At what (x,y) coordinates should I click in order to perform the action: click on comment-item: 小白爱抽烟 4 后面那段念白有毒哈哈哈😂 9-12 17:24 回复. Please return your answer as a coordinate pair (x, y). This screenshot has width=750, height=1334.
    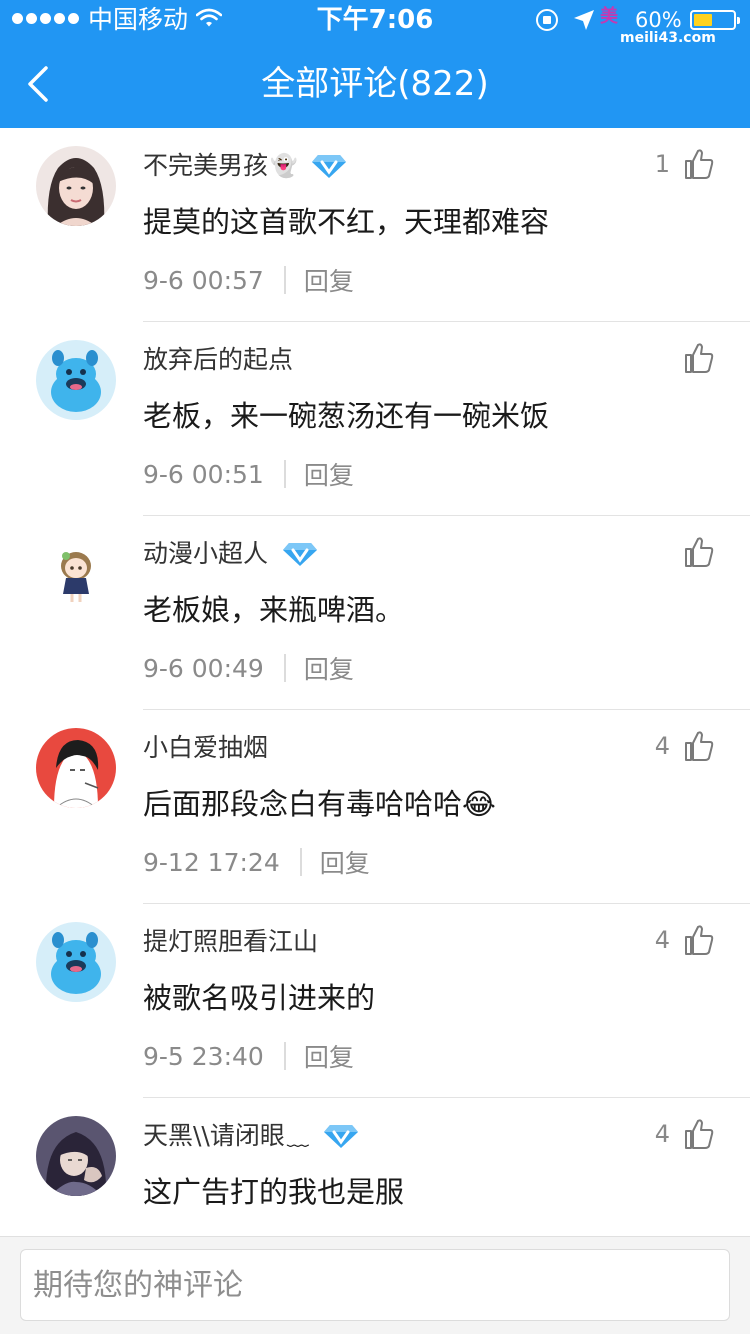
    Looking at the image, I should click on (375, 807).